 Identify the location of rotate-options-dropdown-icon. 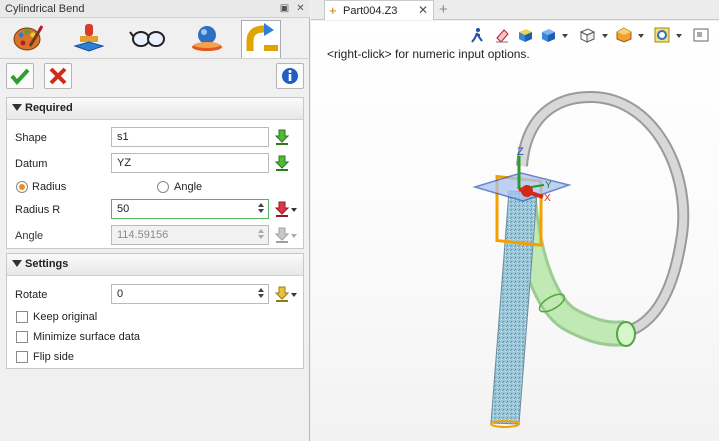
(294, 295).